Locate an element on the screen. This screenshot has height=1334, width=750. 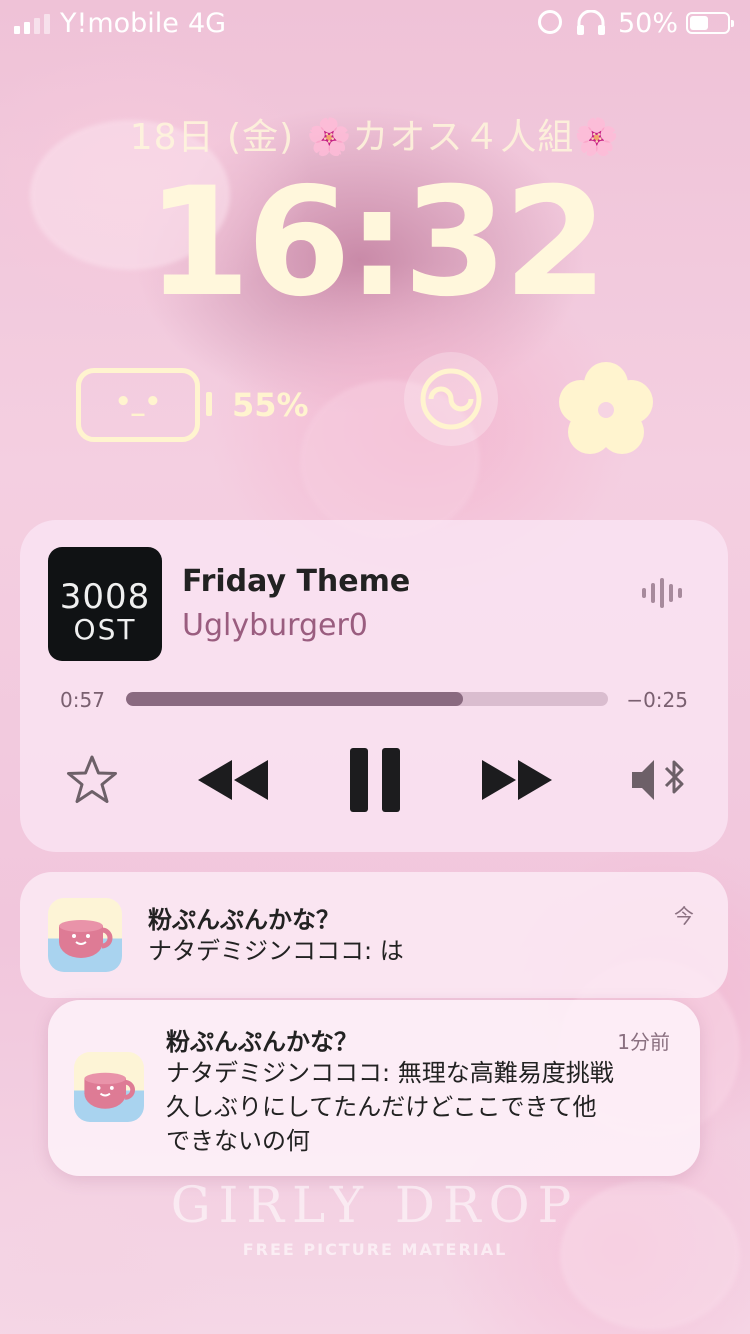
battery-widget: •_• is located at coordinates (138, 405).